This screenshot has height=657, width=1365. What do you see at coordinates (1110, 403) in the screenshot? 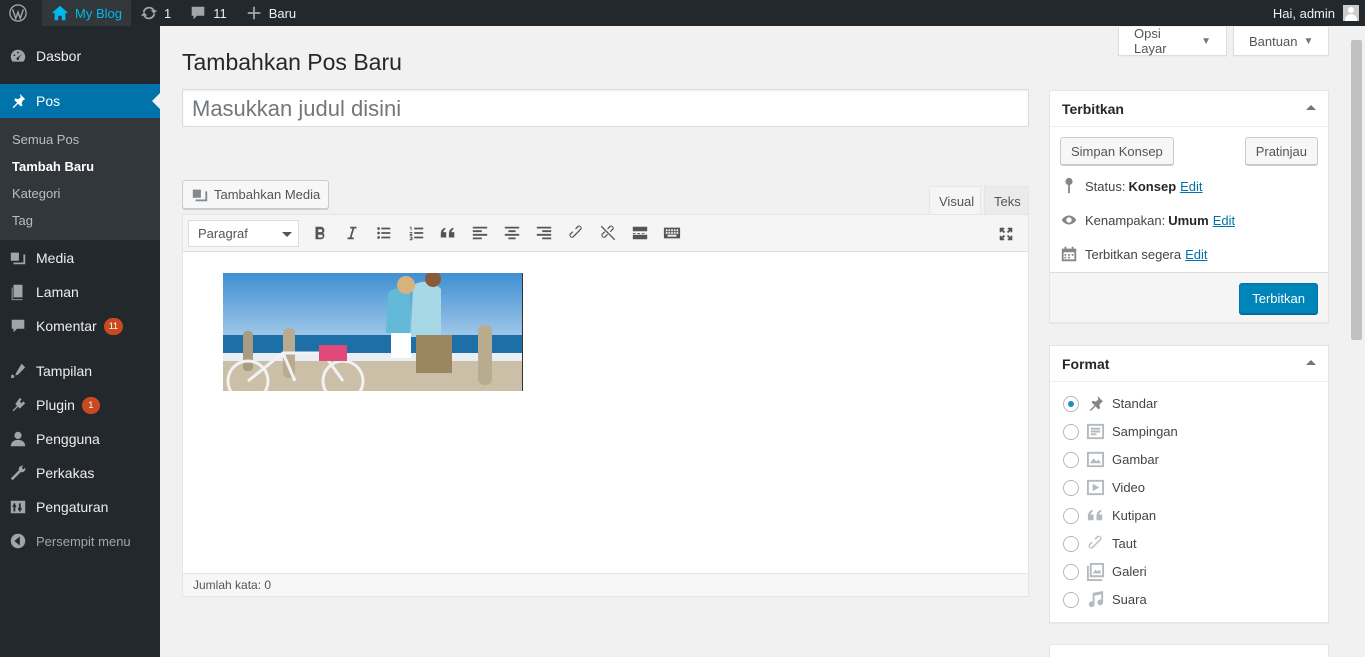
I see `format-option-standar: Standar` at bounding box center [1110, 403].